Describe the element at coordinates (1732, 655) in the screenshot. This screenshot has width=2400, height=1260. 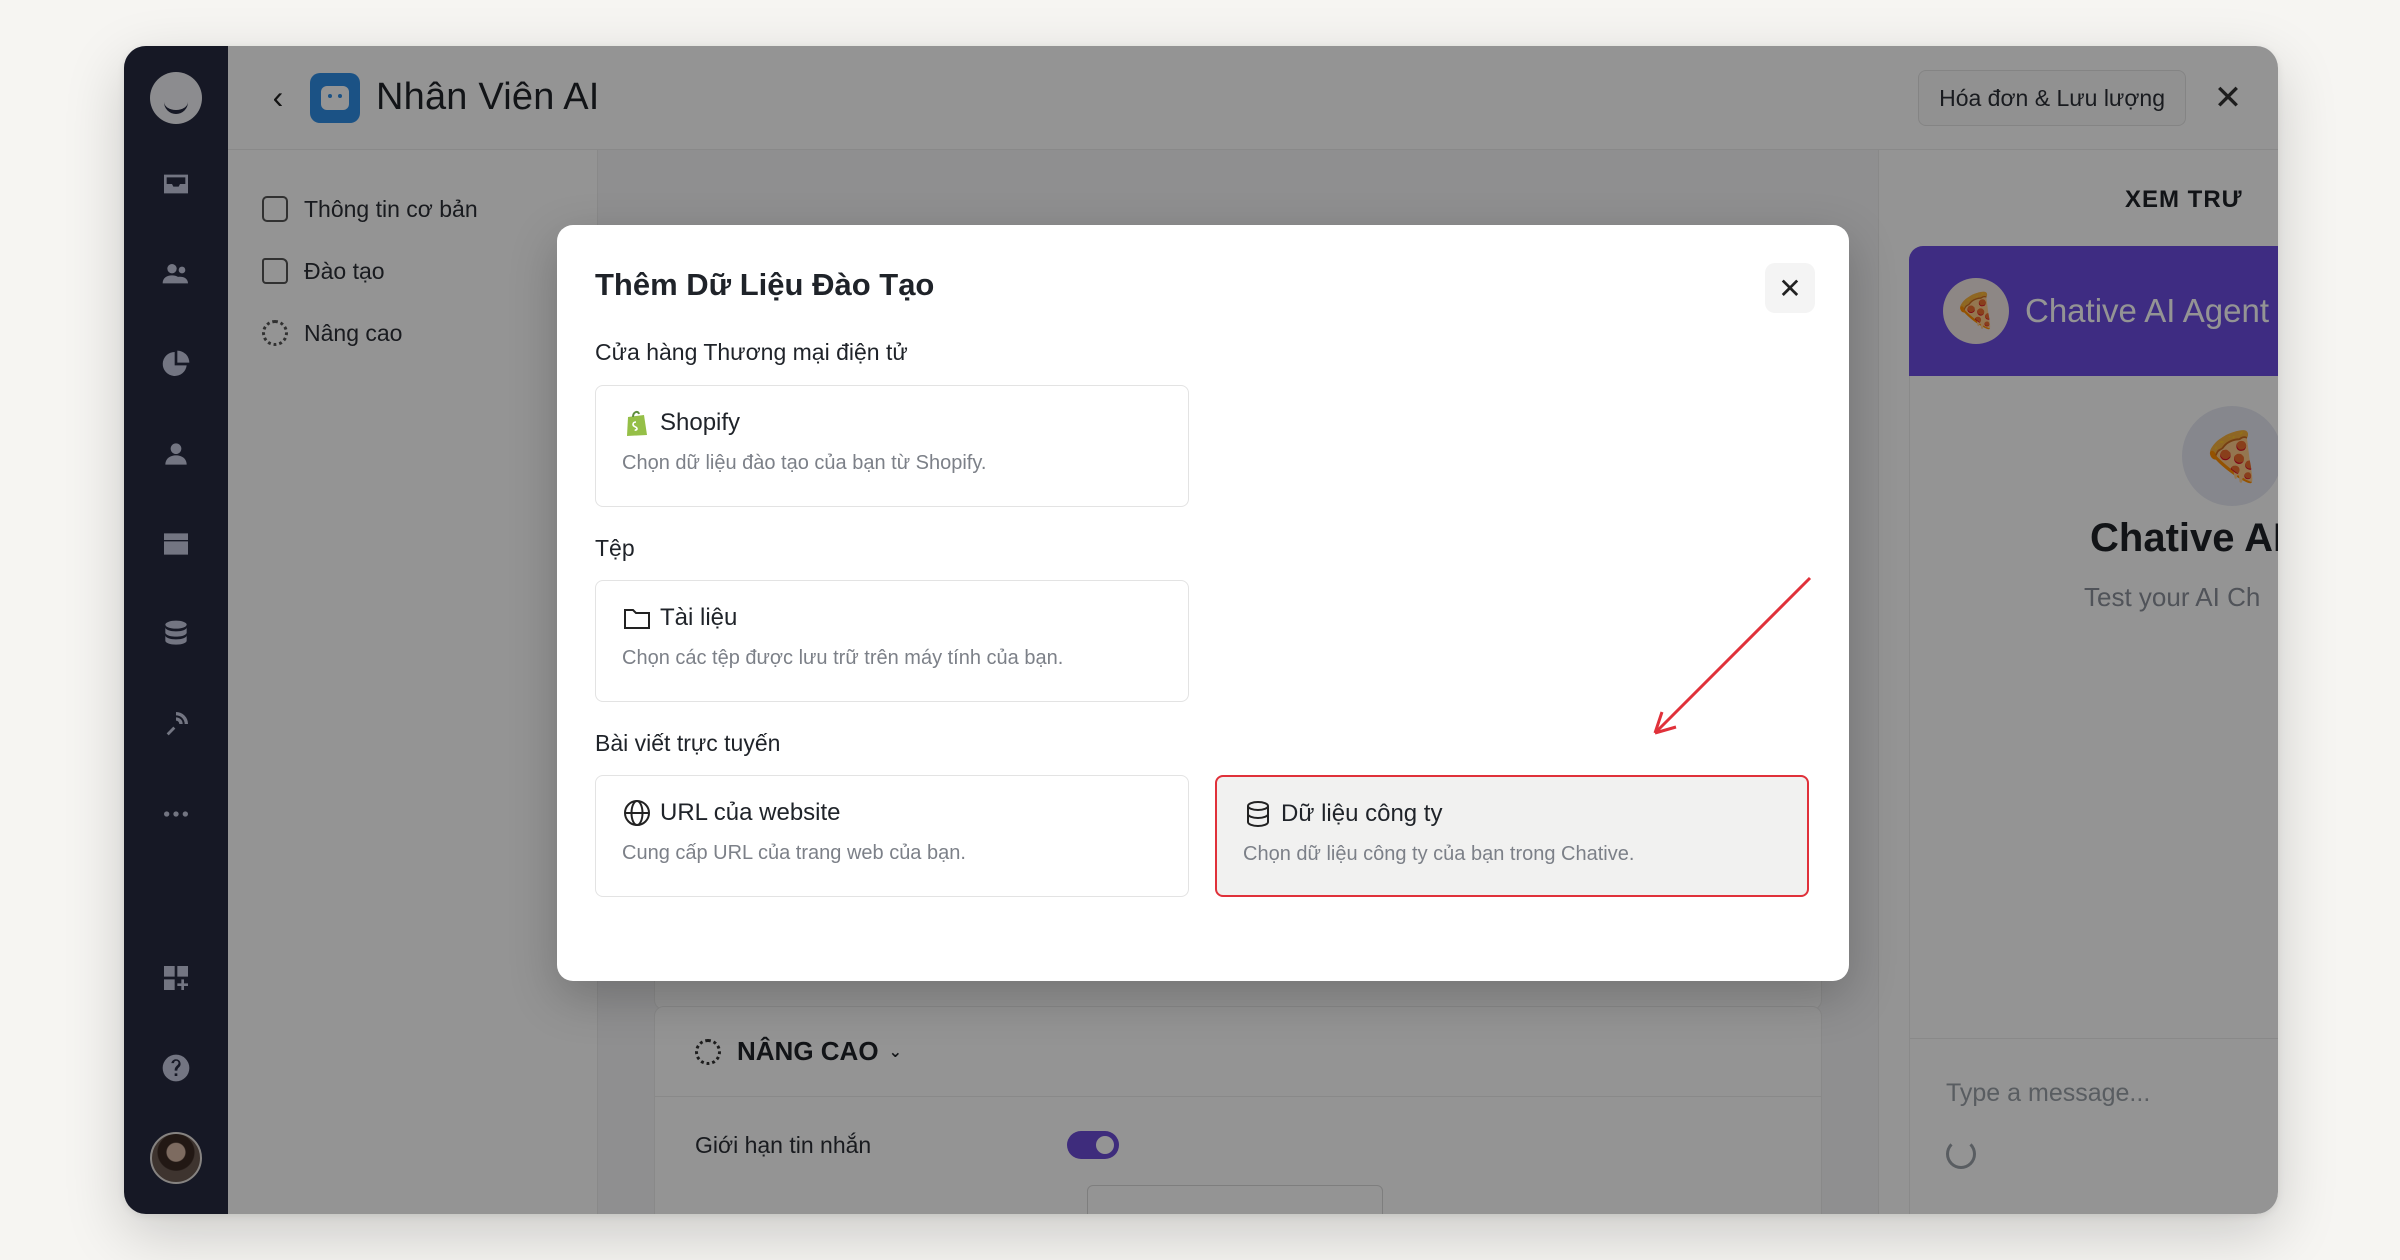
I see `annotation-arrow` at that location.